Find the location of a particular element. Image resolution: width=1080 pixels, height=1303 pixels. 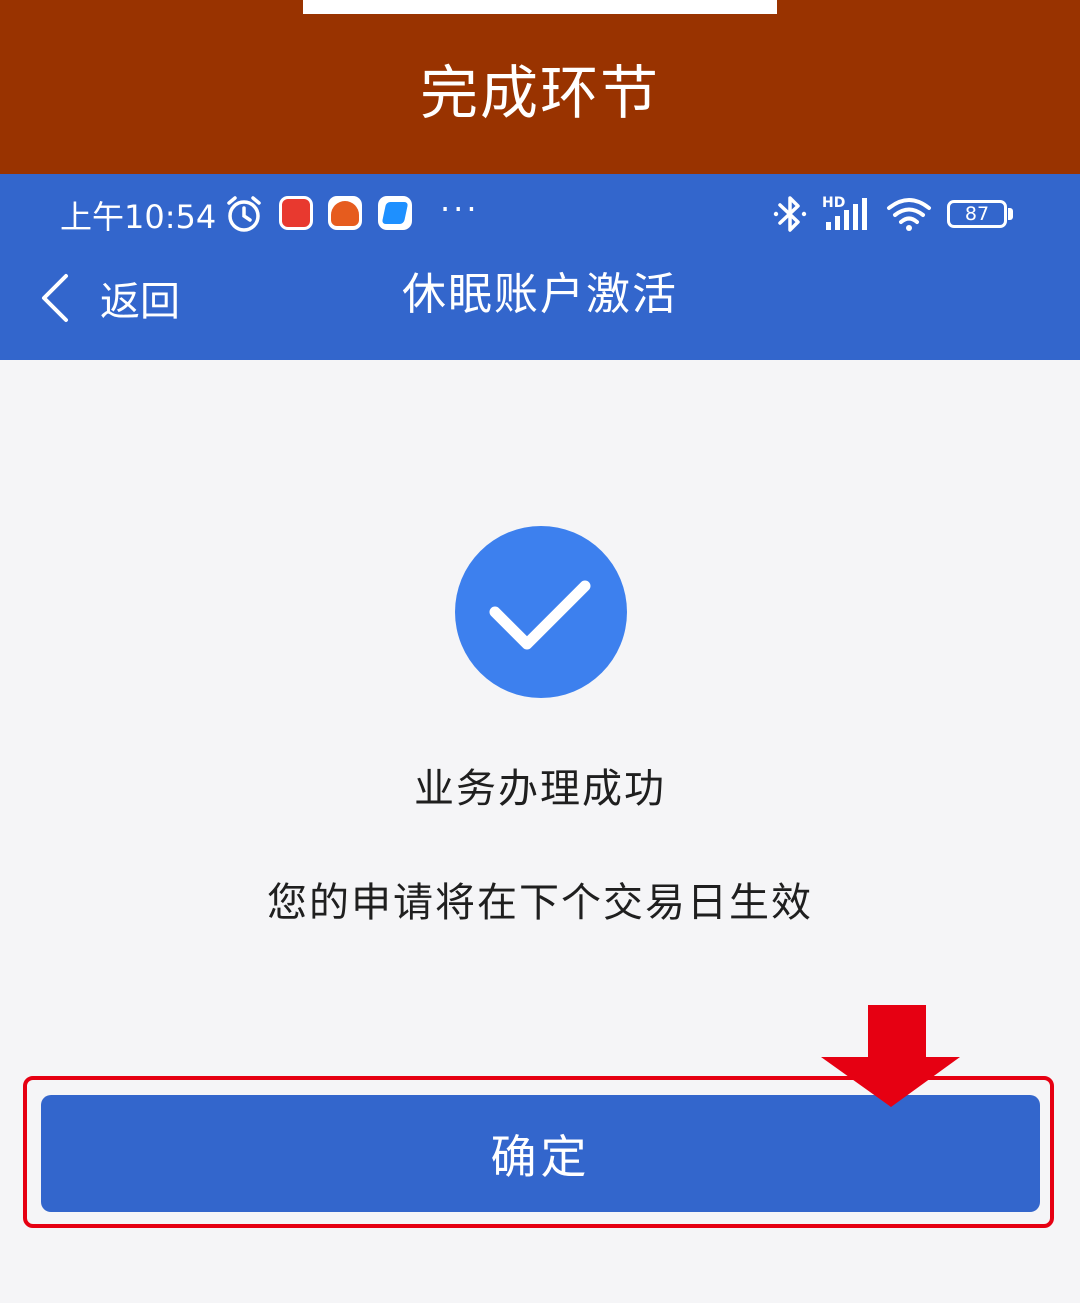

signal-icon is located at coordinates (846, 214).